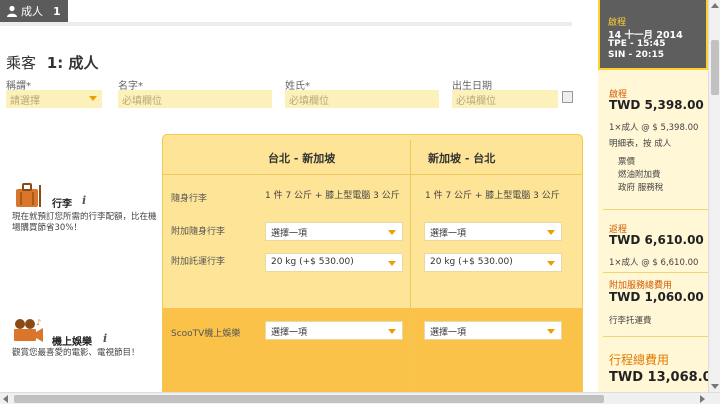 The image size is (720, 404). Describe the element at coordinates (567, 97) in the screenshot. I see `calendar-icon` at that location.